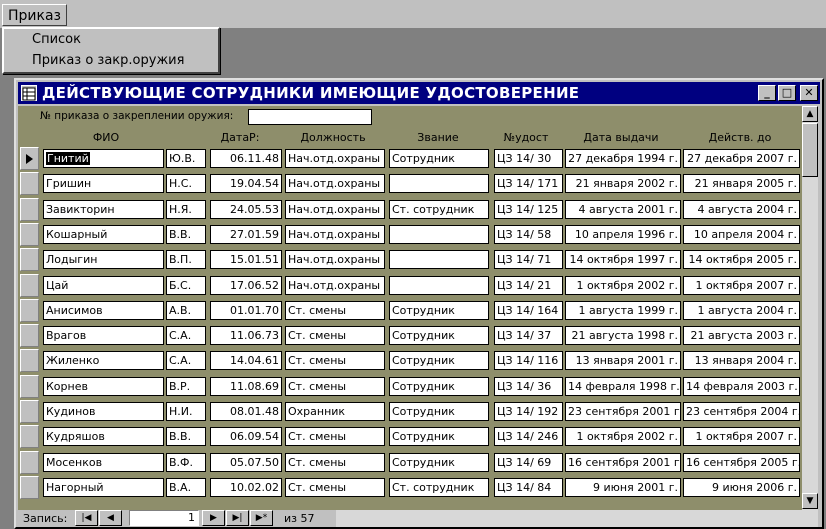  What do you see at coordinates (810, 501) in the screenshot?
I see `scroll-down-icon: ▼` at bounding box center [810, 501].